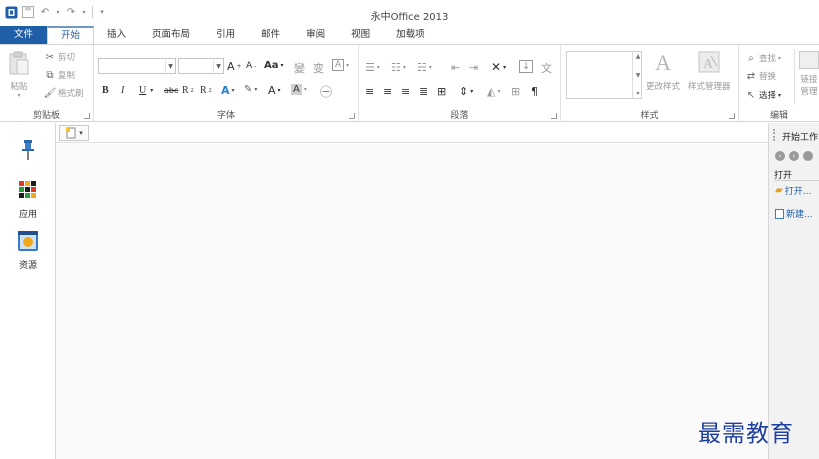  I want to click on tab-references: 引用, so click(225, 35).